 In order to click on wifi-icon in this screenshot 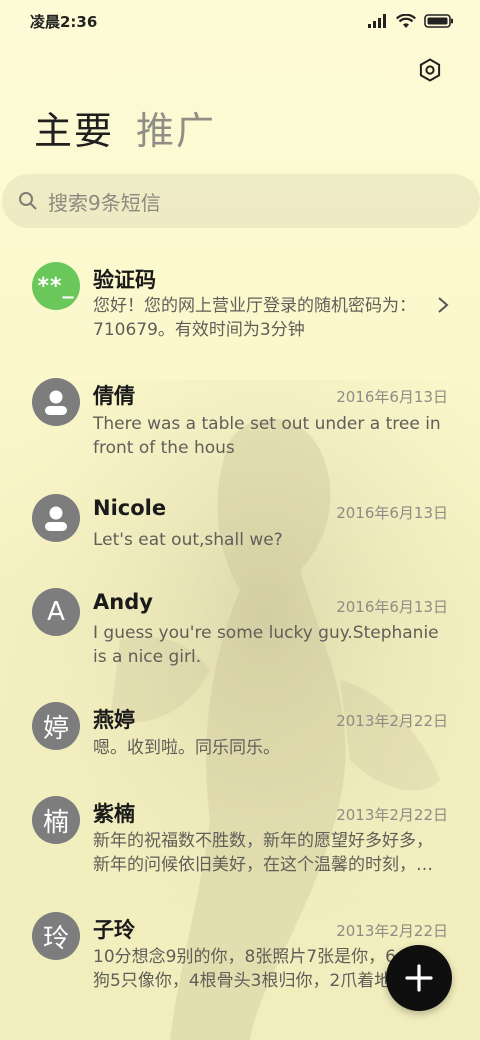, I will do `click(406, 20)`.